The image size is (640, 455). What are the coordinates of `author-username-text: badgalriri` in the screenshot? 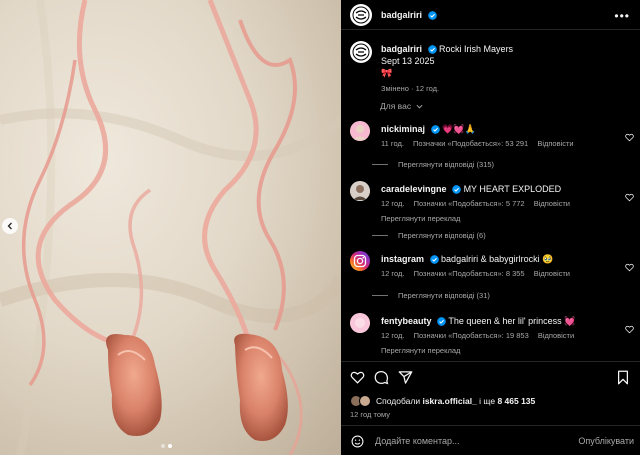 It's located at (401, 15).